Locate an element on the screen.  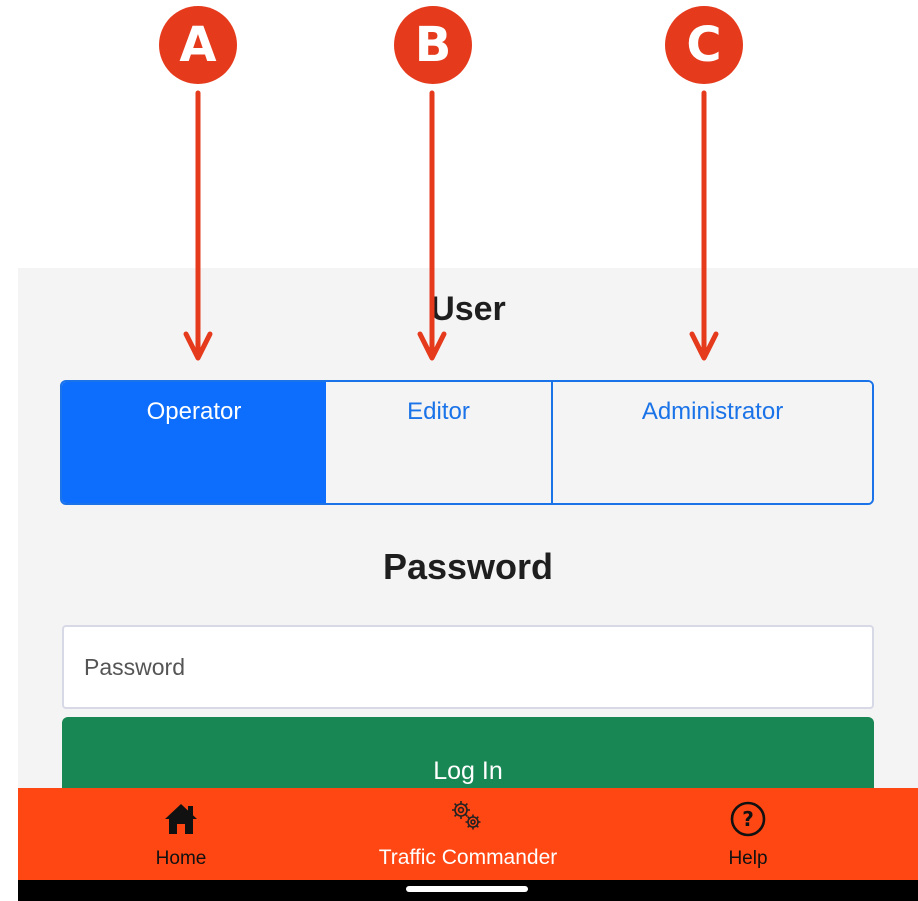
nav-traffic-commander: Traffic Commander is located at coordinates (468, 834).